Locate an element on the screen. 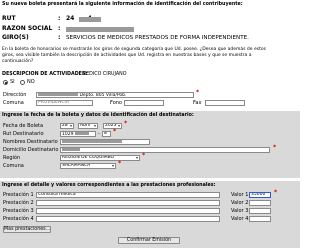  fono-input is located at coordinates (144, 103).